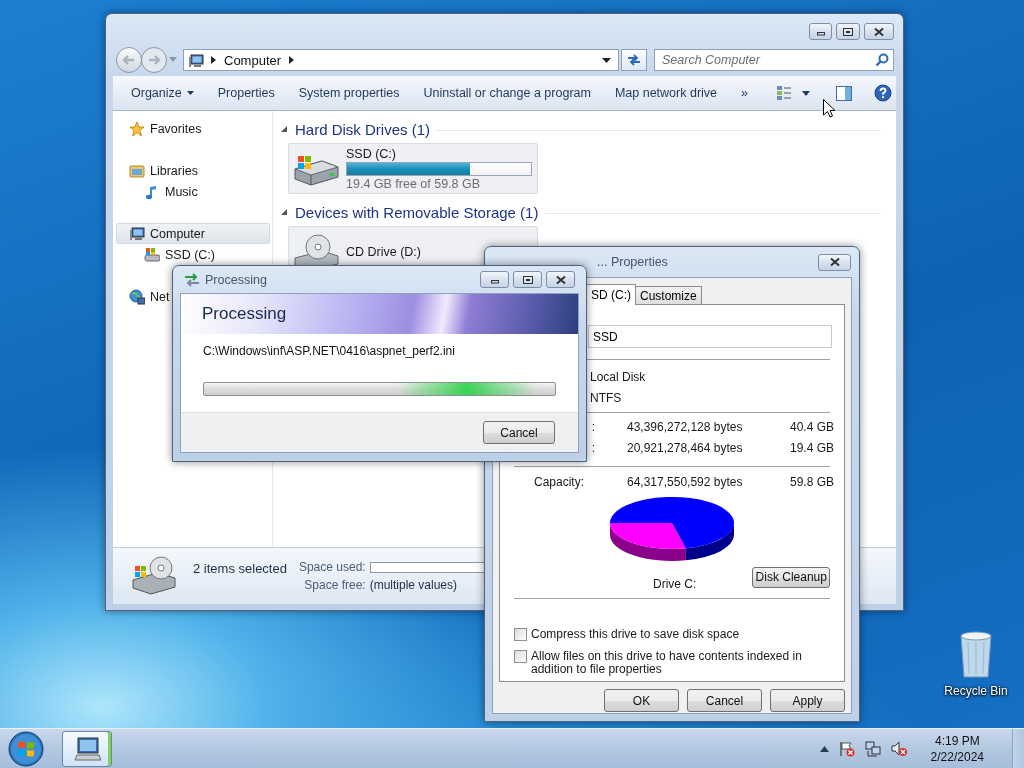  Describe the element at coordinates (137, 296) in the screenshot. I see `globe-icon` at that location.